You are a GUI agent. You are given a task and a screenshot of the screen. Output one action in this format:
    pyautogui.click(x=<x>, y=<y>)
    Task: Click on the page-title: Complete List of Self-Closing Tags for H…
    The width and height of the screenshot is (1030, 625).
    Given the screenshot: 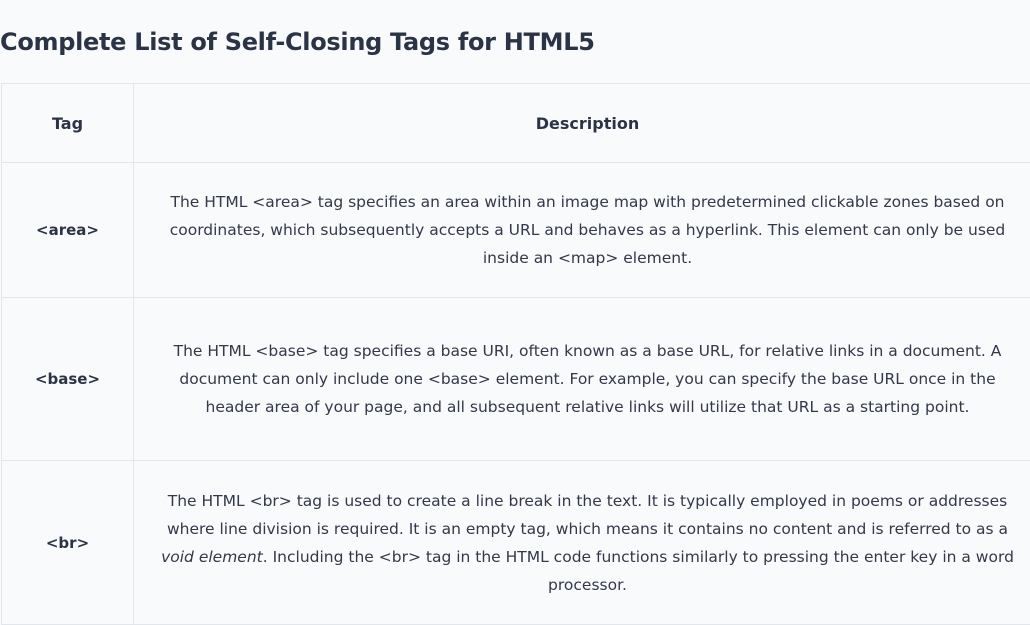 What is the action you would take?
    pyautogui.click(x=297, y=42)
    